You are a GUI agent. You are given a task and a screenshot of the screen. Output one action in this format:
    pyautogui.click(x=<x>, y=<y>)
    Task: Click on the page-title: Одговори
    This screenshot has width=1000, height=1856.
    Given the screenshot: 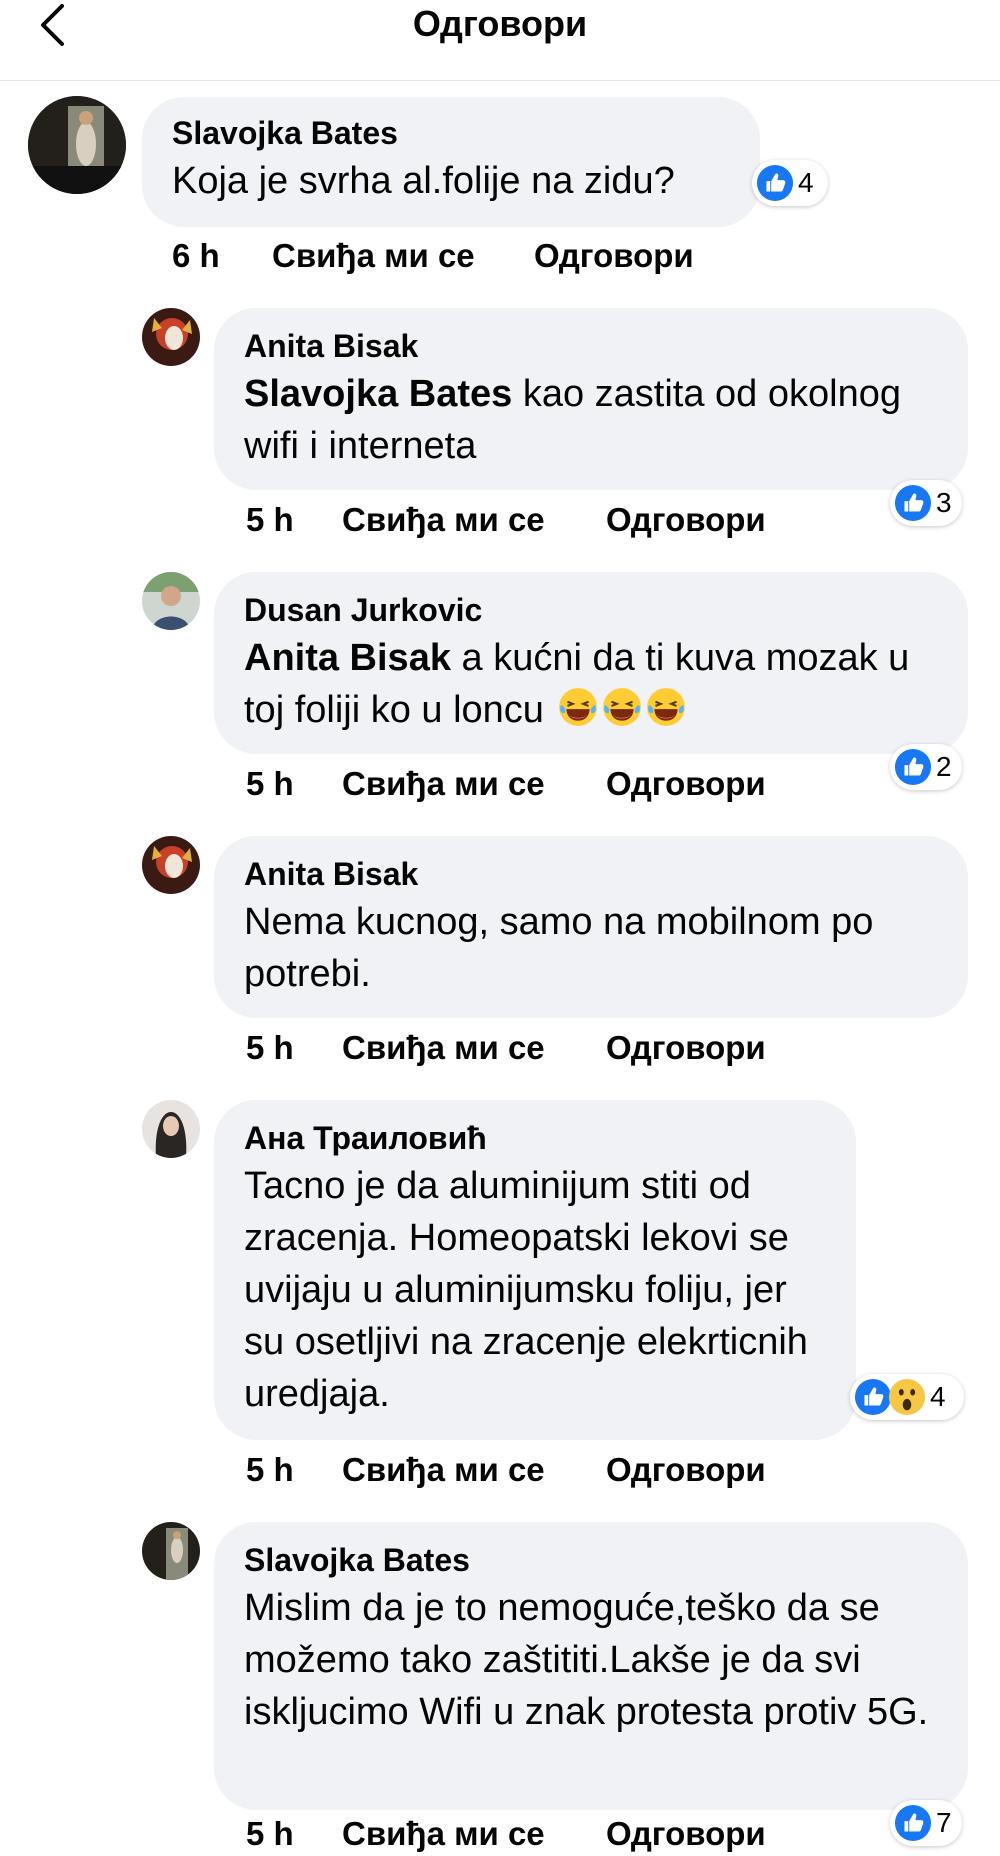 What is the action you would take?
    pyautogui.click(x=500, y=23)
    